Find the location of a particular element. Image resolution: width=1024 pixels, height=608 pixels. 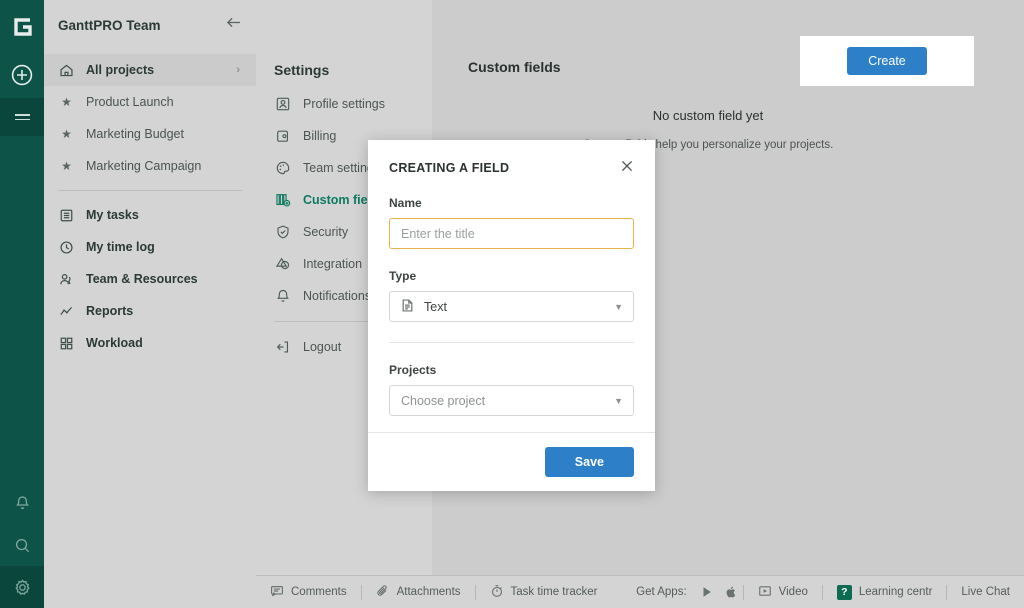

name-input is located at coordinates (511, 233).